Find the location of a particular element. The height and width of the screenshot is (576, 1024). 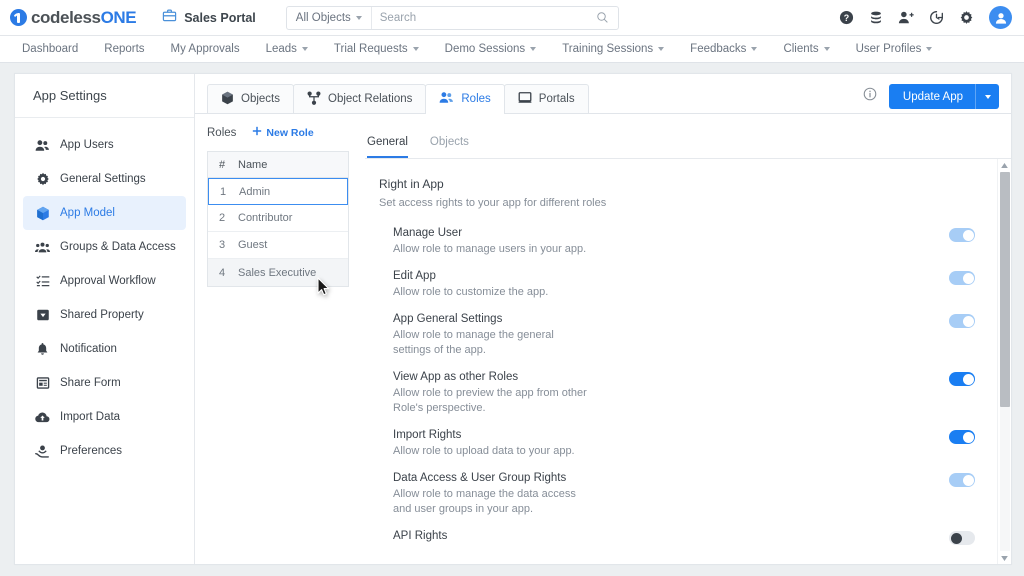

nav-item-feedbacks: Feedbacks is located at coordinates (724, 49).